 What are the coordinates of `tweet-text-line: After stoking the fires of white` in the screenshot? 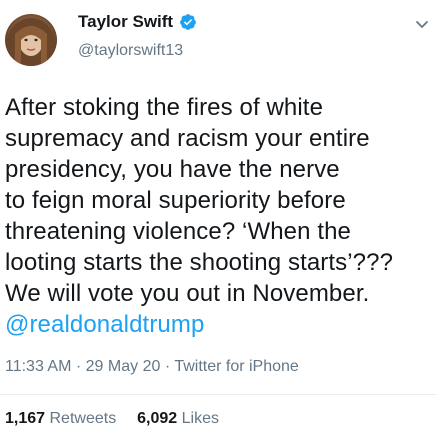 It's located at (164, 107).